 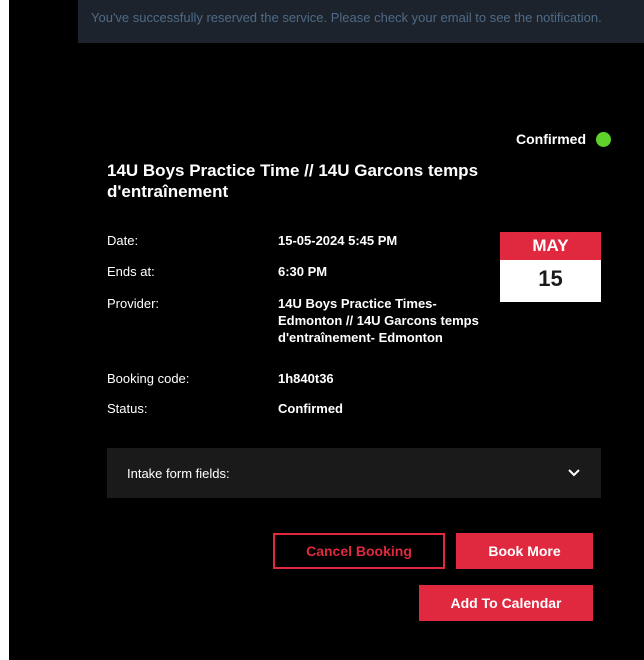 I want to click on intake-form-label: Intake form fields:, so click(x=178, y=473).